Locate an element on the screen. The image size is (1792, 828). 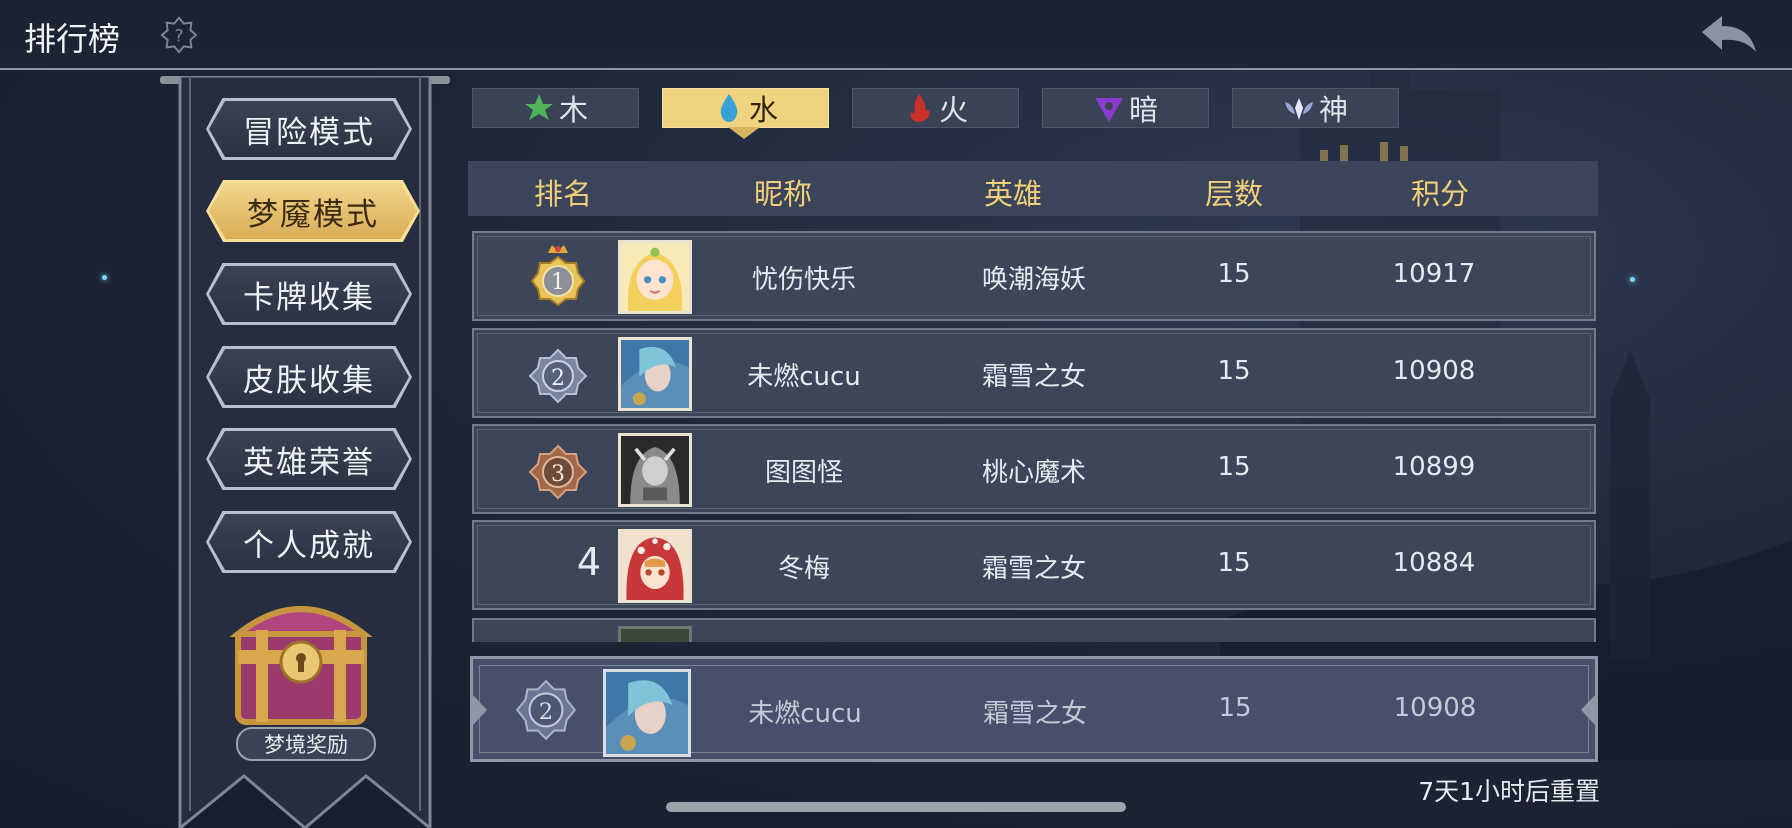
reset-countdown: 7天1小时后重置 is located at coordinates (1509, 791).